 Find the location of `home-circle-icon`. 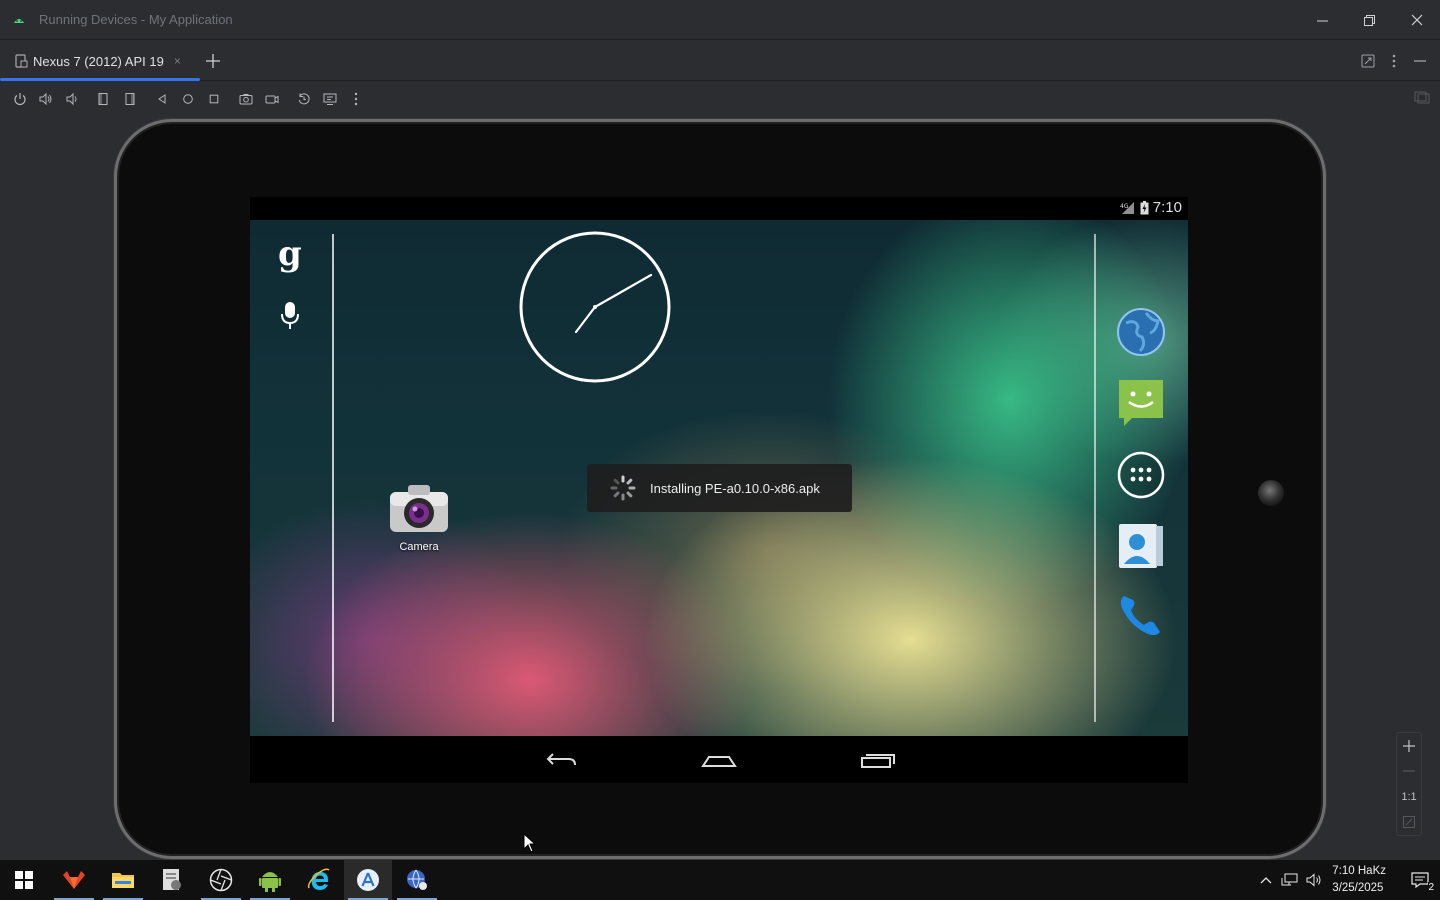

home-circle-icon is located at coordinates (188, 99).